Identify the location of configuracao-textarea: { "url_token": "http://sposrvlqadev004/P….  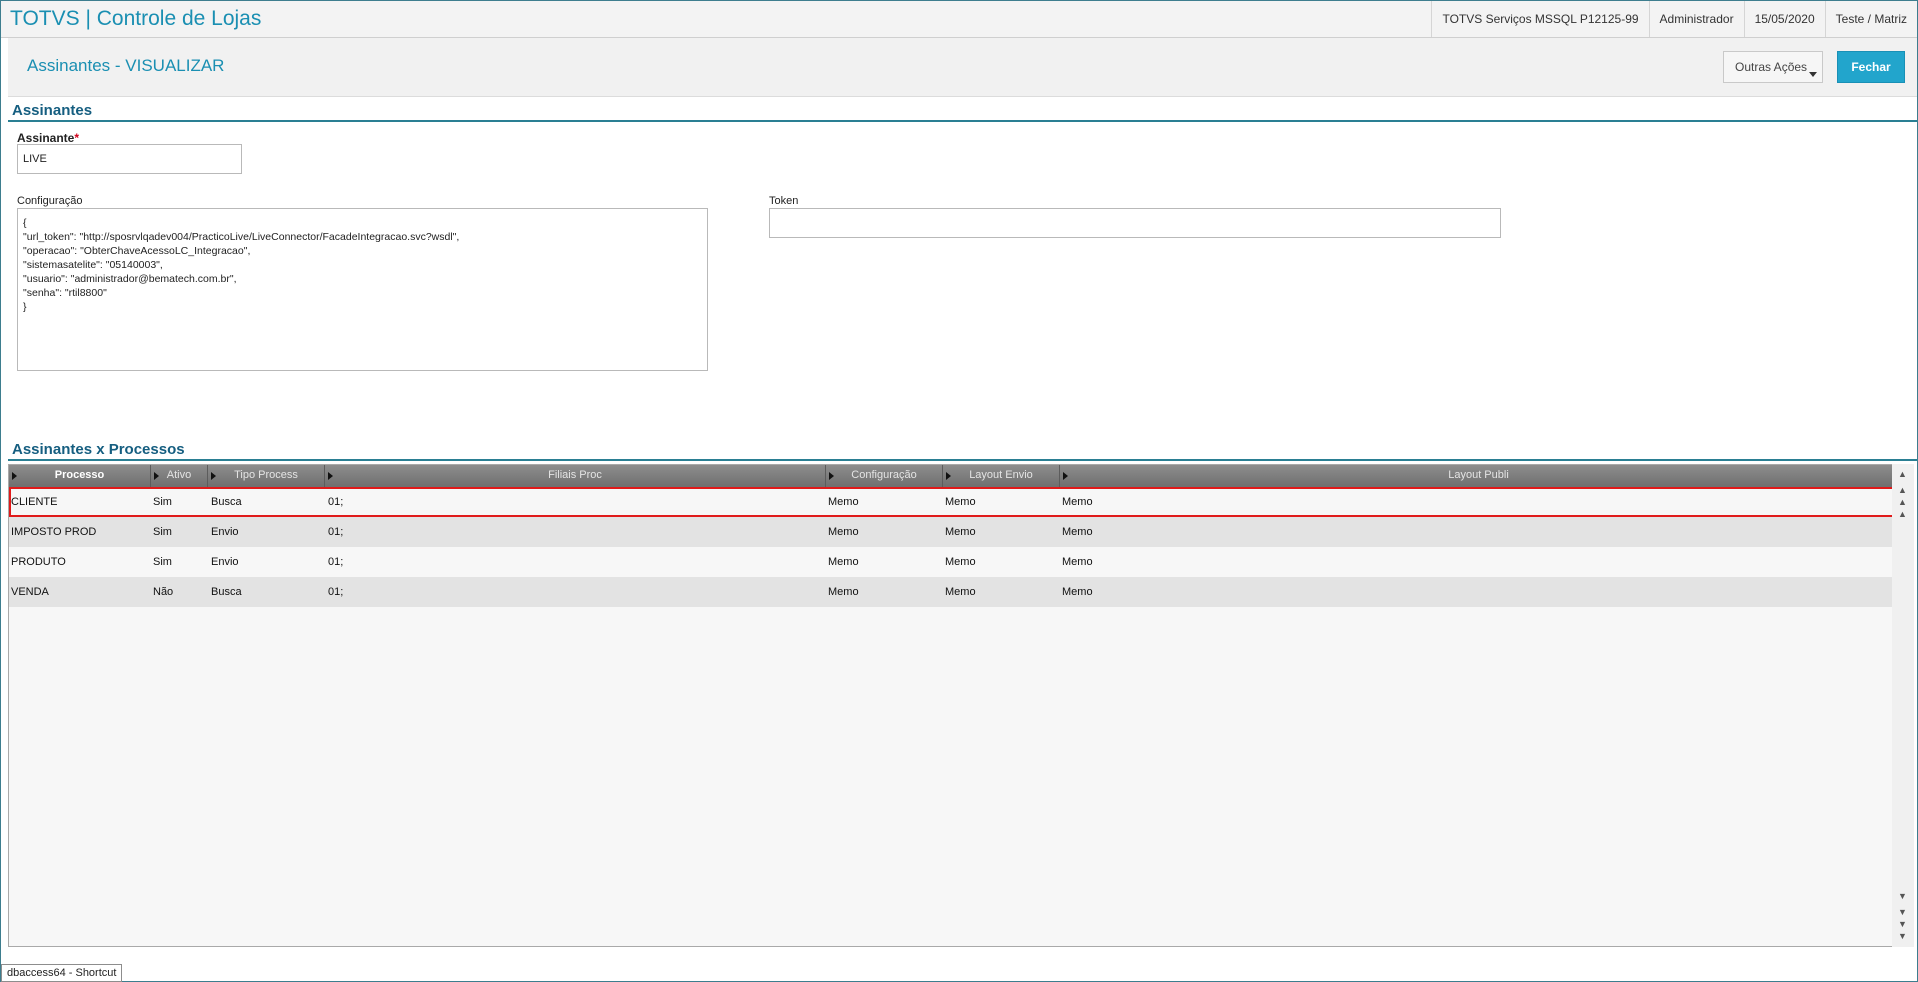
(362, 289).